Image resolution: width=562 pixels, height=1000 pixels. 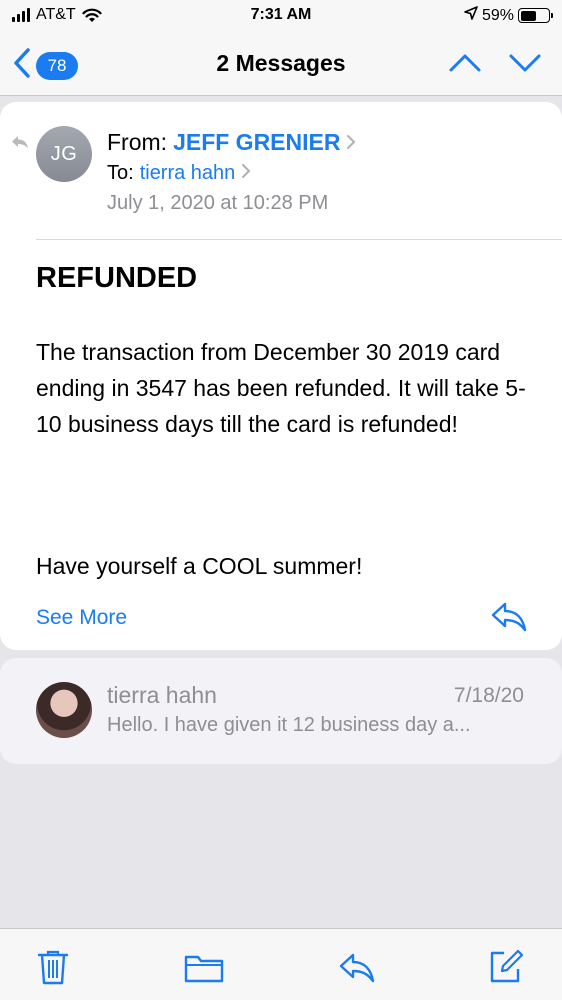 I want to click on message-subject: REFUNDED, so click(x=117, y=278).